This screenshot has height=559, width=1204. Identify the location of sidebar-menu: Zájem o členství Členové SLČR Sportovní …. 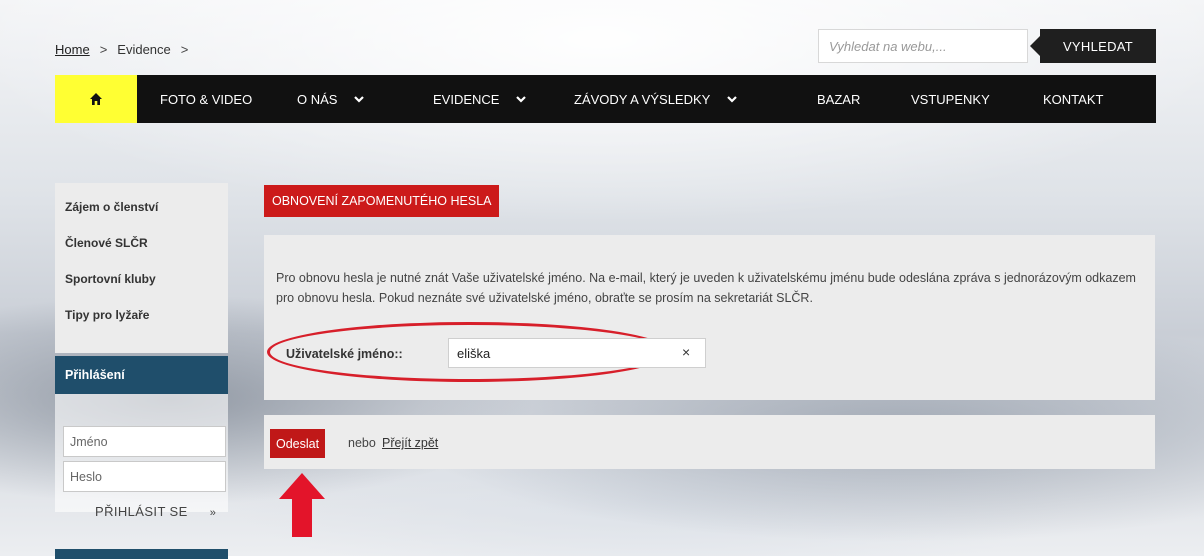
(141, 268).